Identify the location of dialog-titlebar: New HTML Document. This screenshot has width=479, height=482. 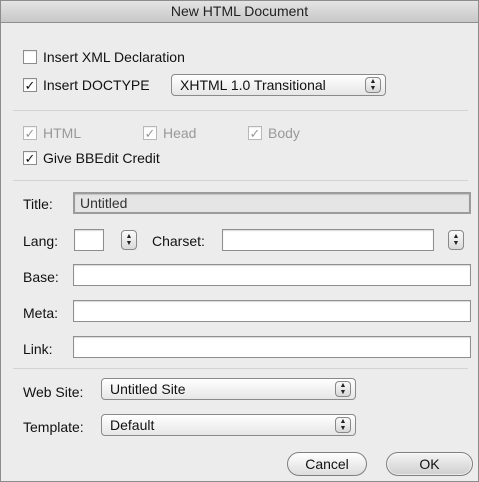
(239, 12).